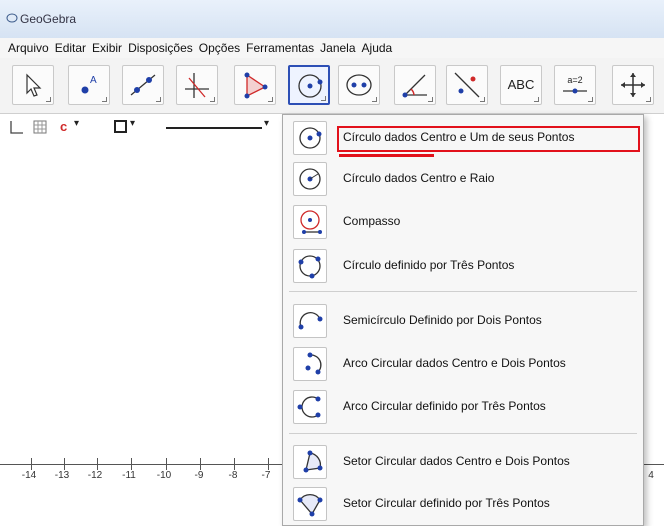 This screenshot has height=526, width=664. What do you see at coordinates (310, 138) in the screenshot?
I see `circle-center-point-icon` at bounding box center [310, 138].